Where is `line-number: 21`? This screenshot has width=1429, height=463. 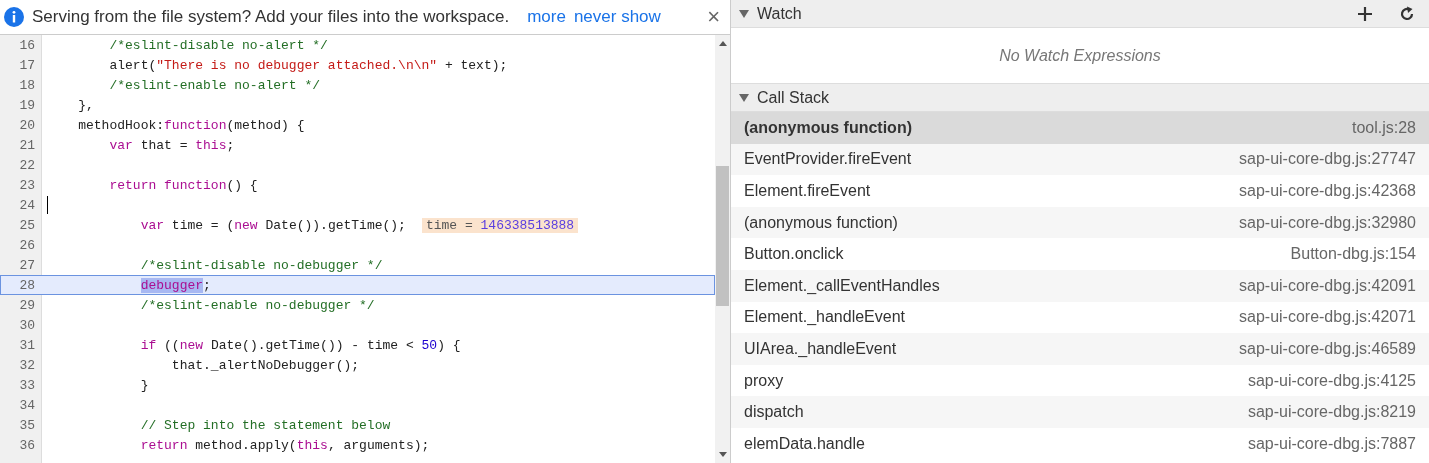 line-number: 21 is located at coordinates (26, 145).